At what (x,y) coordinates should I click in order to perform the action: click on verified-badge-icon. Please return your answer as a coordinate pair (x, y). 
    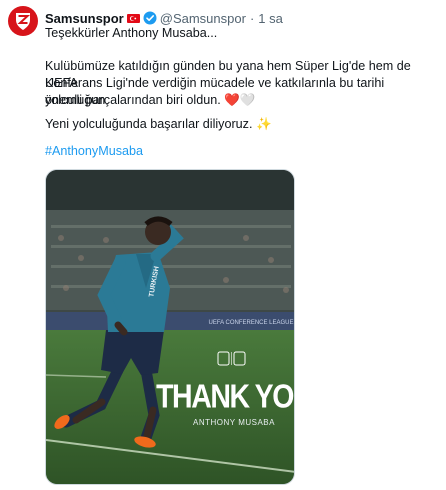
    Looking at the image, I should click on (150, 18).